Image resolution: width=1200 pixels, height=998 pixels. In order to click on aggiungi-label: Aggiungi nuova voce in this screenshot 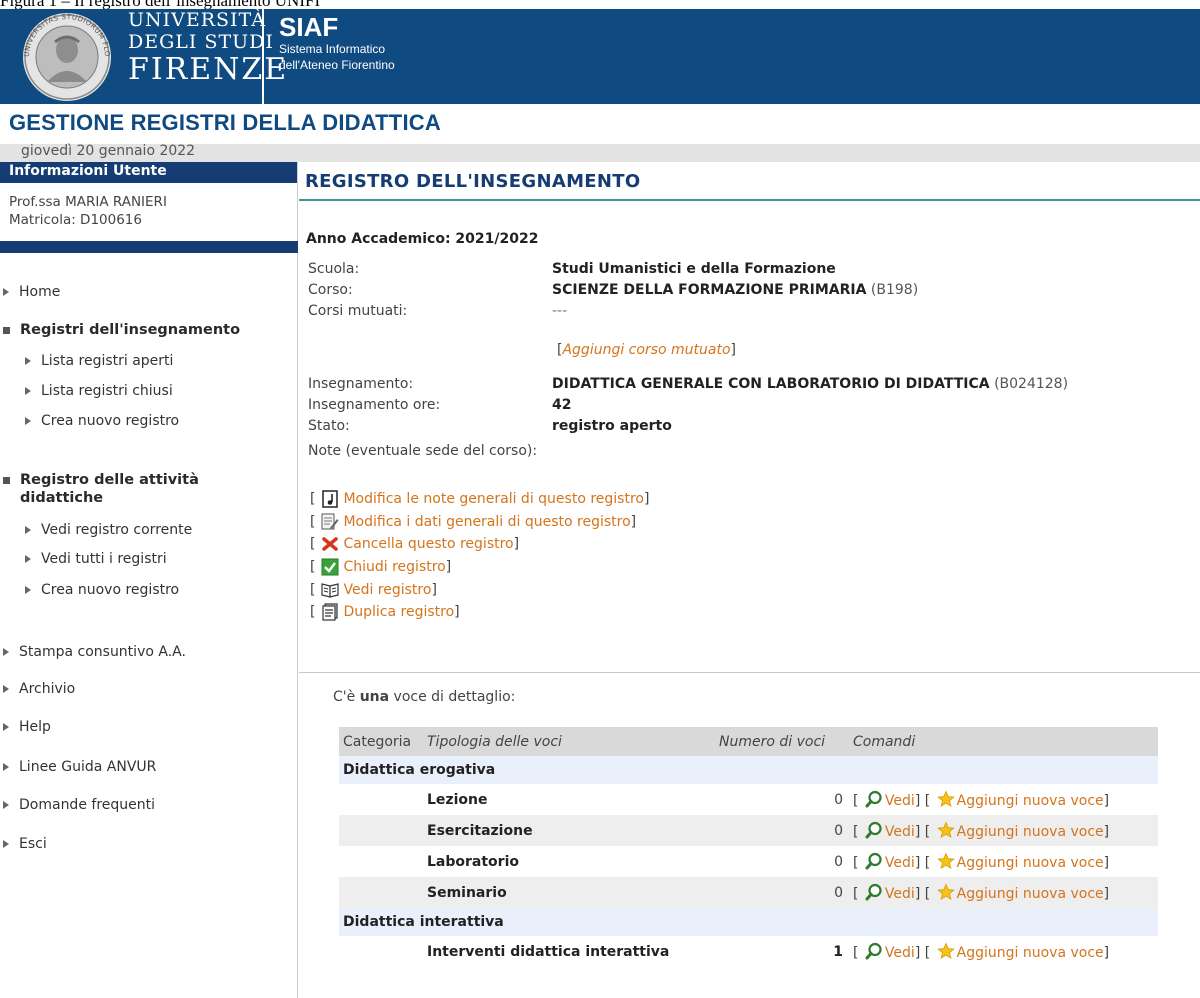, I will do `click(1030, 832)`.